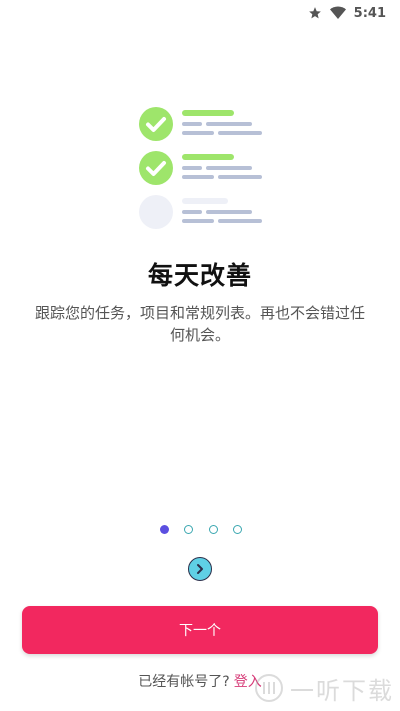  Describe the element at coordinates (269, 688) in the screenshot. I see `watermark-logo-icon` at that location.